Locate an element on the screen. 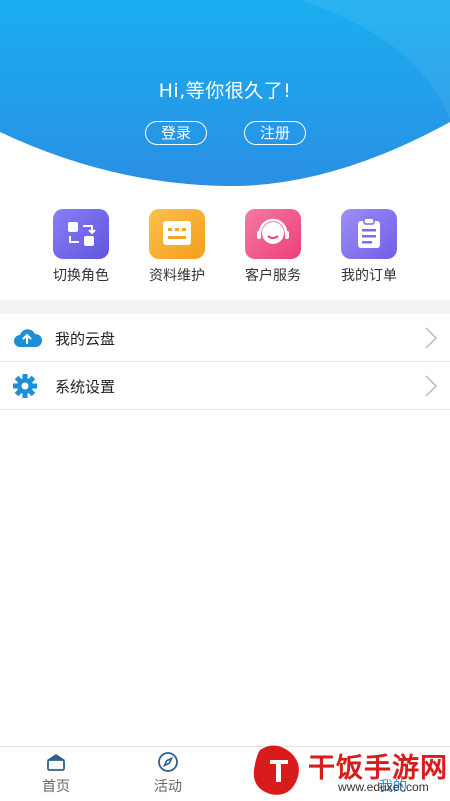 The width and height of the screenshot is (450, 801). order-clipboard-icon is located at coordinates (369, 234).